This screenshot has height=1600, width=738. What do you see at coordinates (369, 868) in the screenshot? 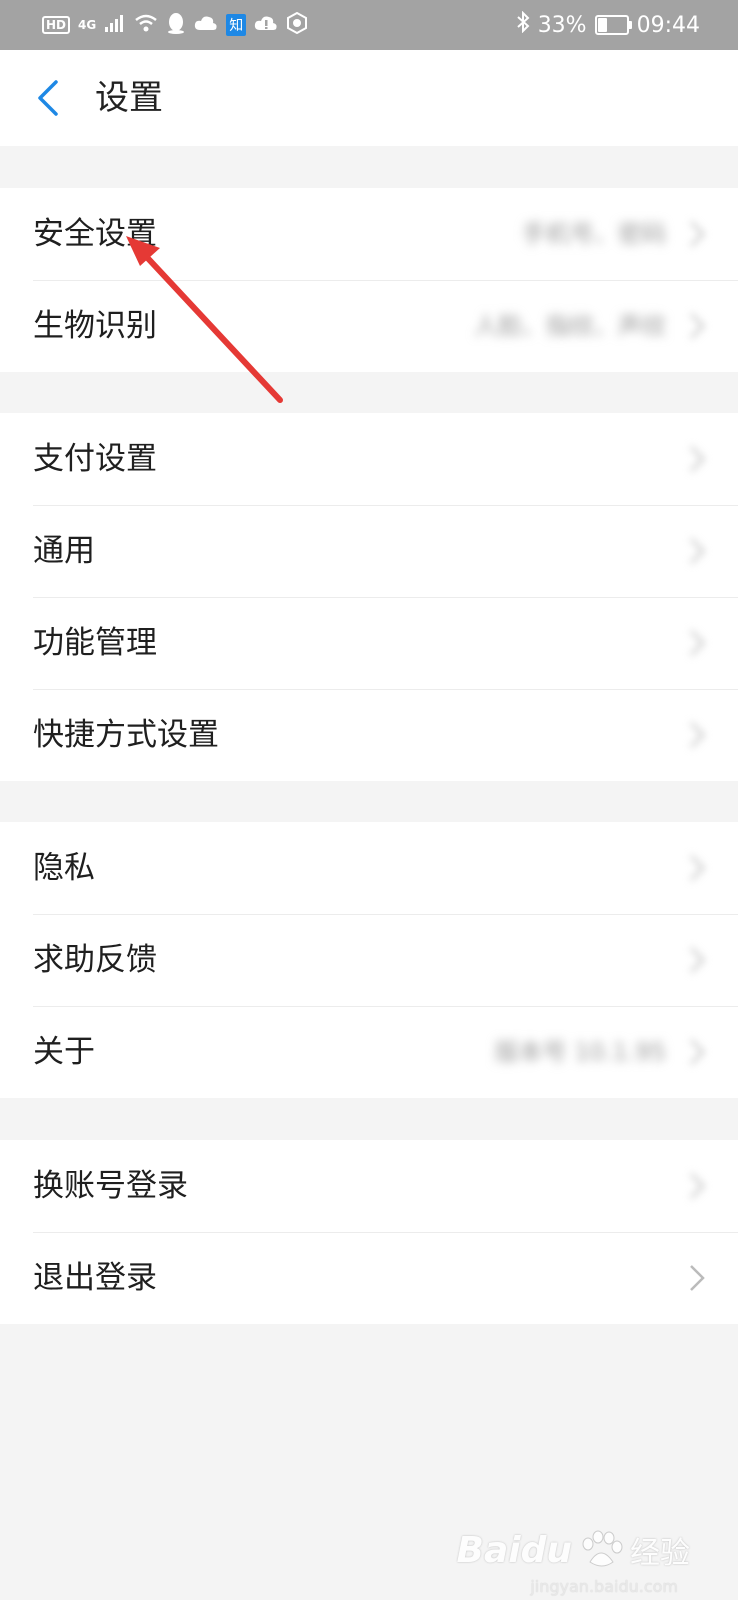
I see `setting-row-privacy: 隐私` at bounding box center [369, 868].